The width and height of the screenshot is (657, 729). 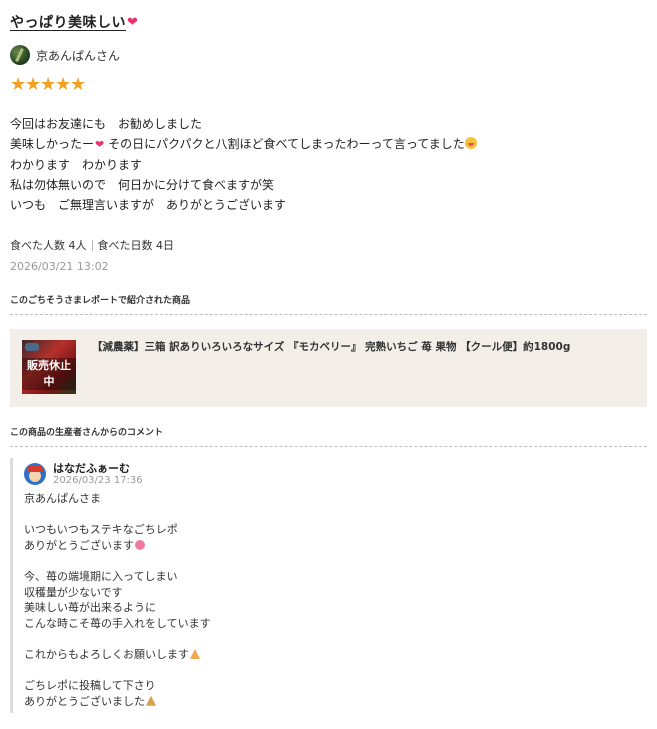 I want to click on comment-line: 京あんぱんさま, so click(x=62, y=498).